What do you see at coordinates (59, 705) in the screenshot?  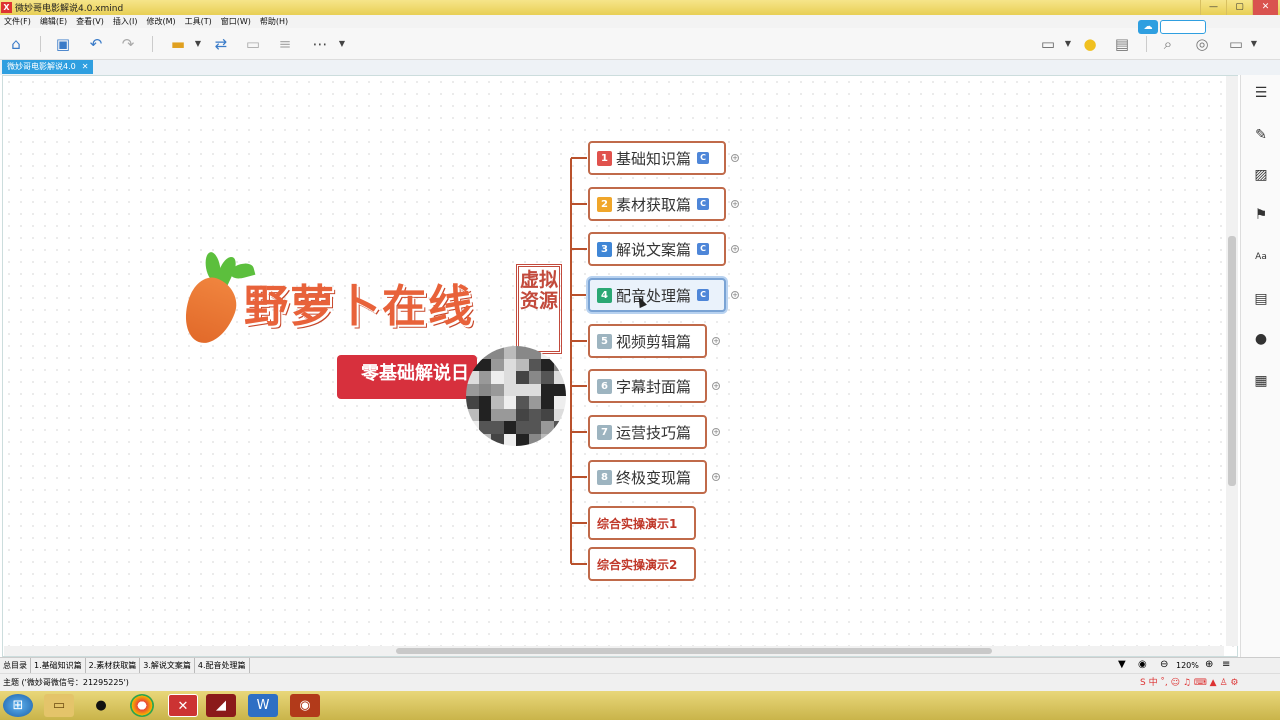 I see `file-explorer-icon: ▭` at bounding box center [59, 705].